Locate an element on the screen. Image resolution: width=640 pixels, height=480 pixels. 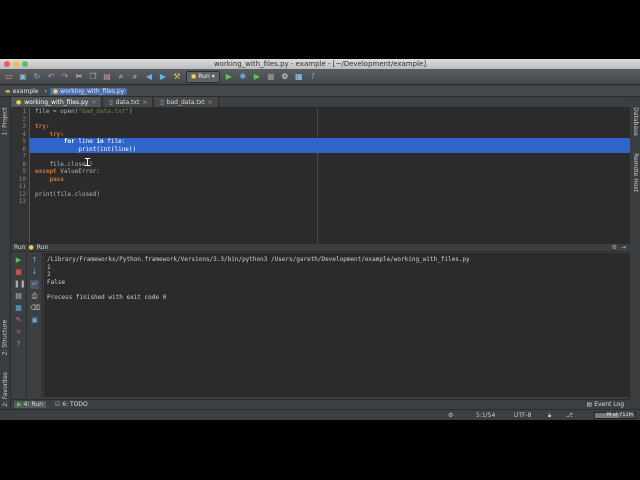
tab-working-with-files: ● working_with_files.py × is located at coordinates (57, 102).